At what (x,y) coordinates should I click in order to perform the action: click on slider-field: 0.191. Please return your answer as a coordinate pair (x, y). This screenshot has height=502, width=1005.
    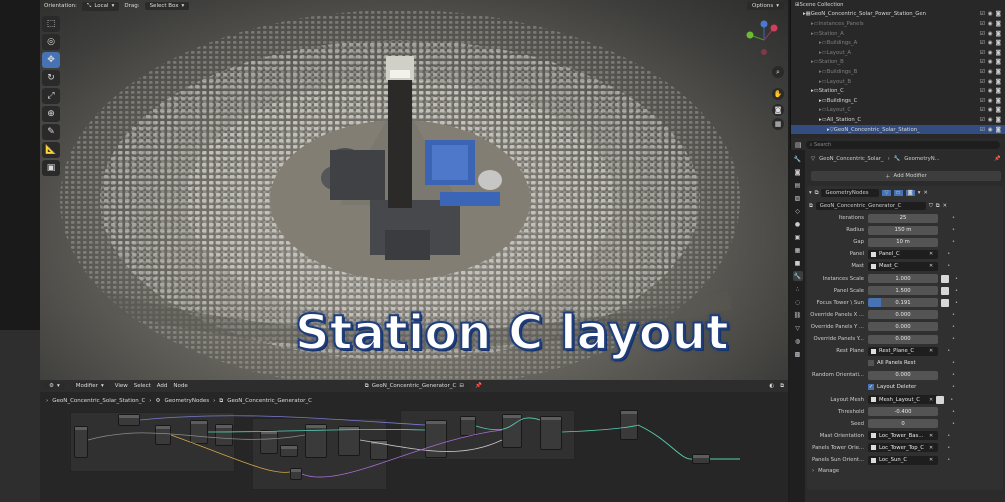
    Looking at the image, I should click on (903, 303).